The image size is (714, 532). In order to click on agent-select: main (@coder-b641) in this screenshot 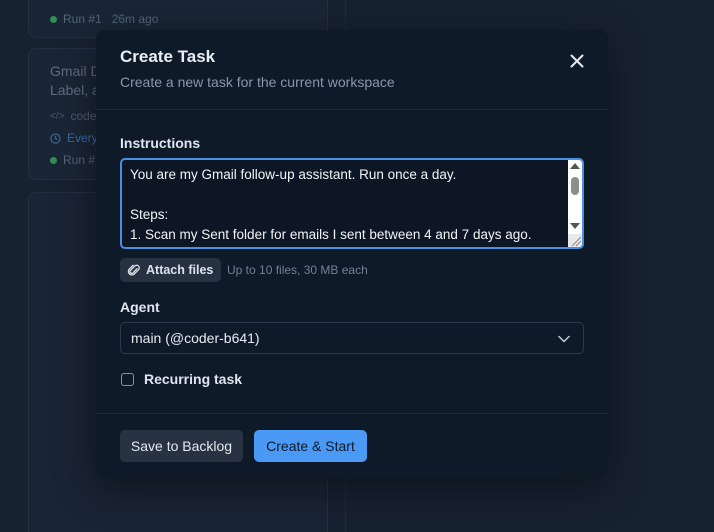, I will do `click(352, 338)`.